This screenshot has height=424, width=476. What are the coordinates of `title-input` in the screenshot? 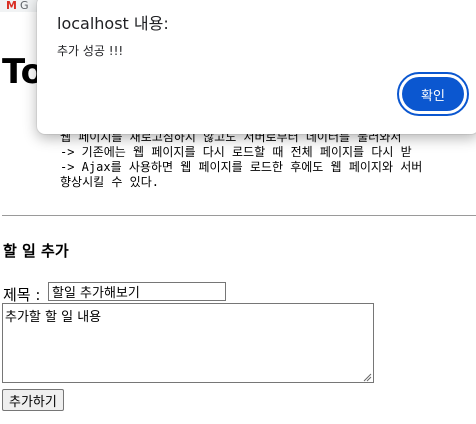 It's located at (137, 291).